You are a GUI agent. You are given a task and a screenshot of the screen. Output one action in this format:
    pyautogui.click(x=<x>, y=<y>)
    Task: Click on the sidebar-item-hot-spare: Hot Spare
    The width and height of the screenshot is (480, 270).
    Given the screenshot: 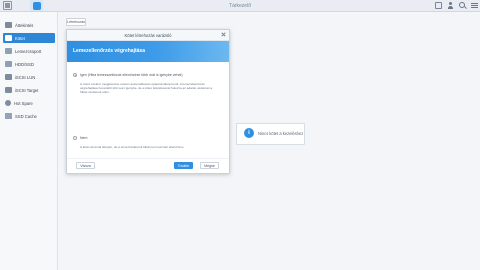 What is the action you would take?
    pyautogui.click(x=29, y=103)
    